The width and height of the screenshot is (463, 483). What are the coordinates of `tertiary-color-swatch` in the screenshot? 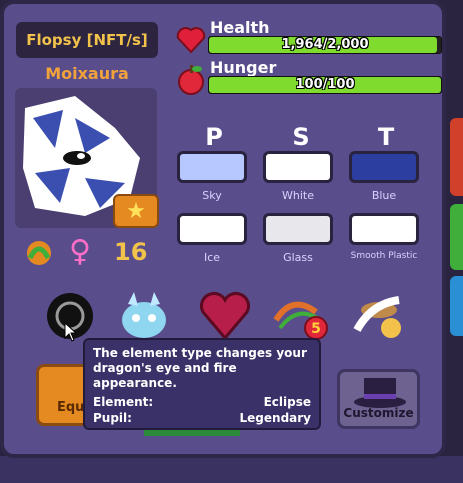 It's located at (384, 167).